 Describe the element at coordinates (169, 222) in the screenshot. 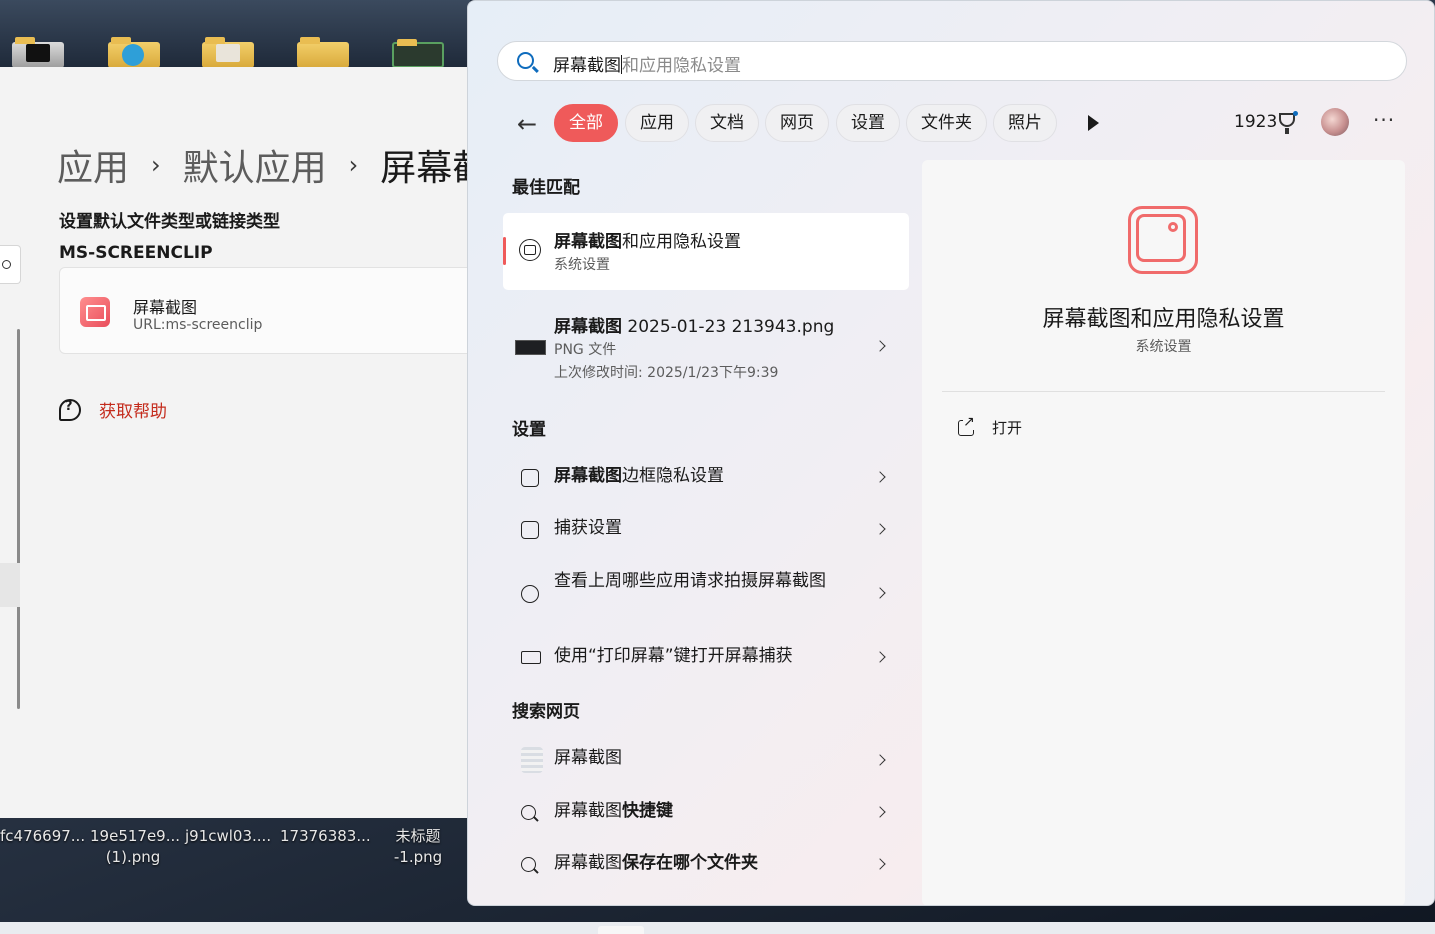

I see `section-heading: 设置默认文件类型或链接类型` at that location.